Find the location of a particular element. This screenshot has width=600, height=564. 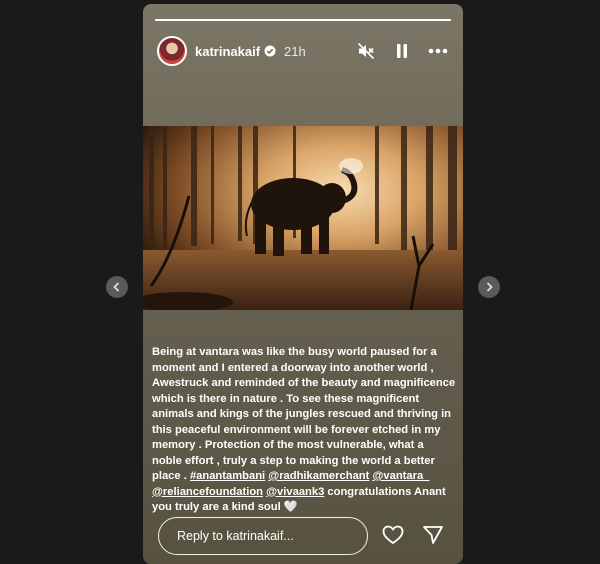

chevron-left-icon is located at coordinates (116, 287).